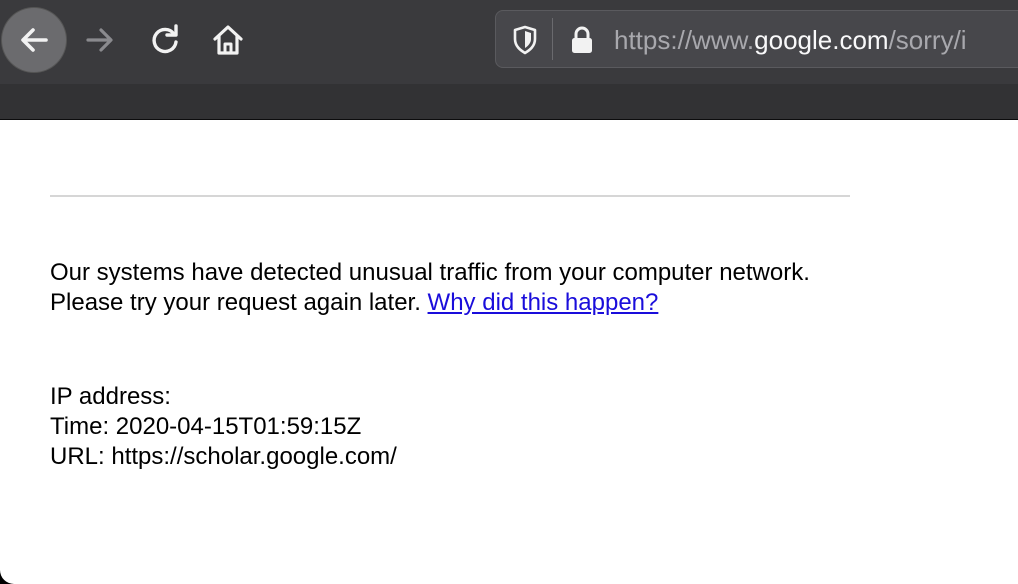  Describe the element at coordinates (543, 302) in the screenshot. I see `why-did-this-happen-link: Why did this happen?` at that location.